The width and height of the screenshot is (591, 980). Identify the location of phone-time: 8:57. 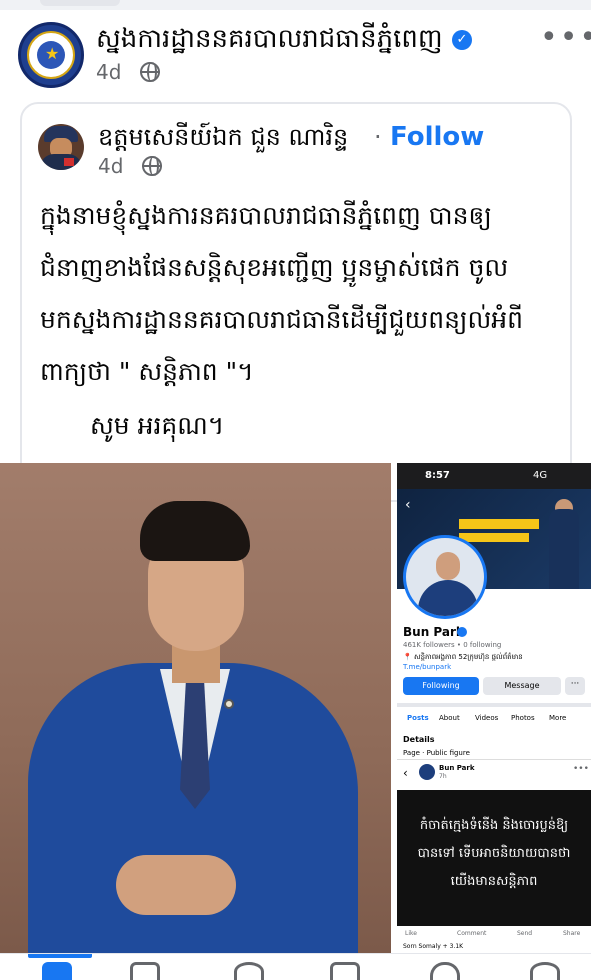
(437, 475).